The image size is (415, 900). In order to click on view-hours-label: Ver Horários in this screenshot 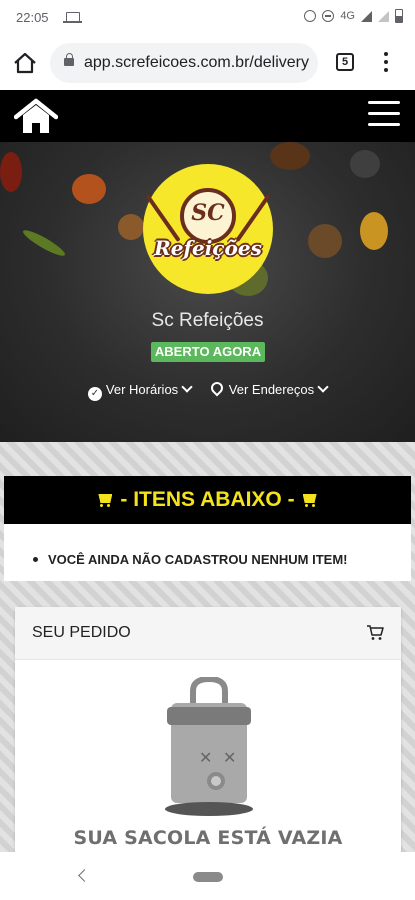, I will do `click(142, 389)`.